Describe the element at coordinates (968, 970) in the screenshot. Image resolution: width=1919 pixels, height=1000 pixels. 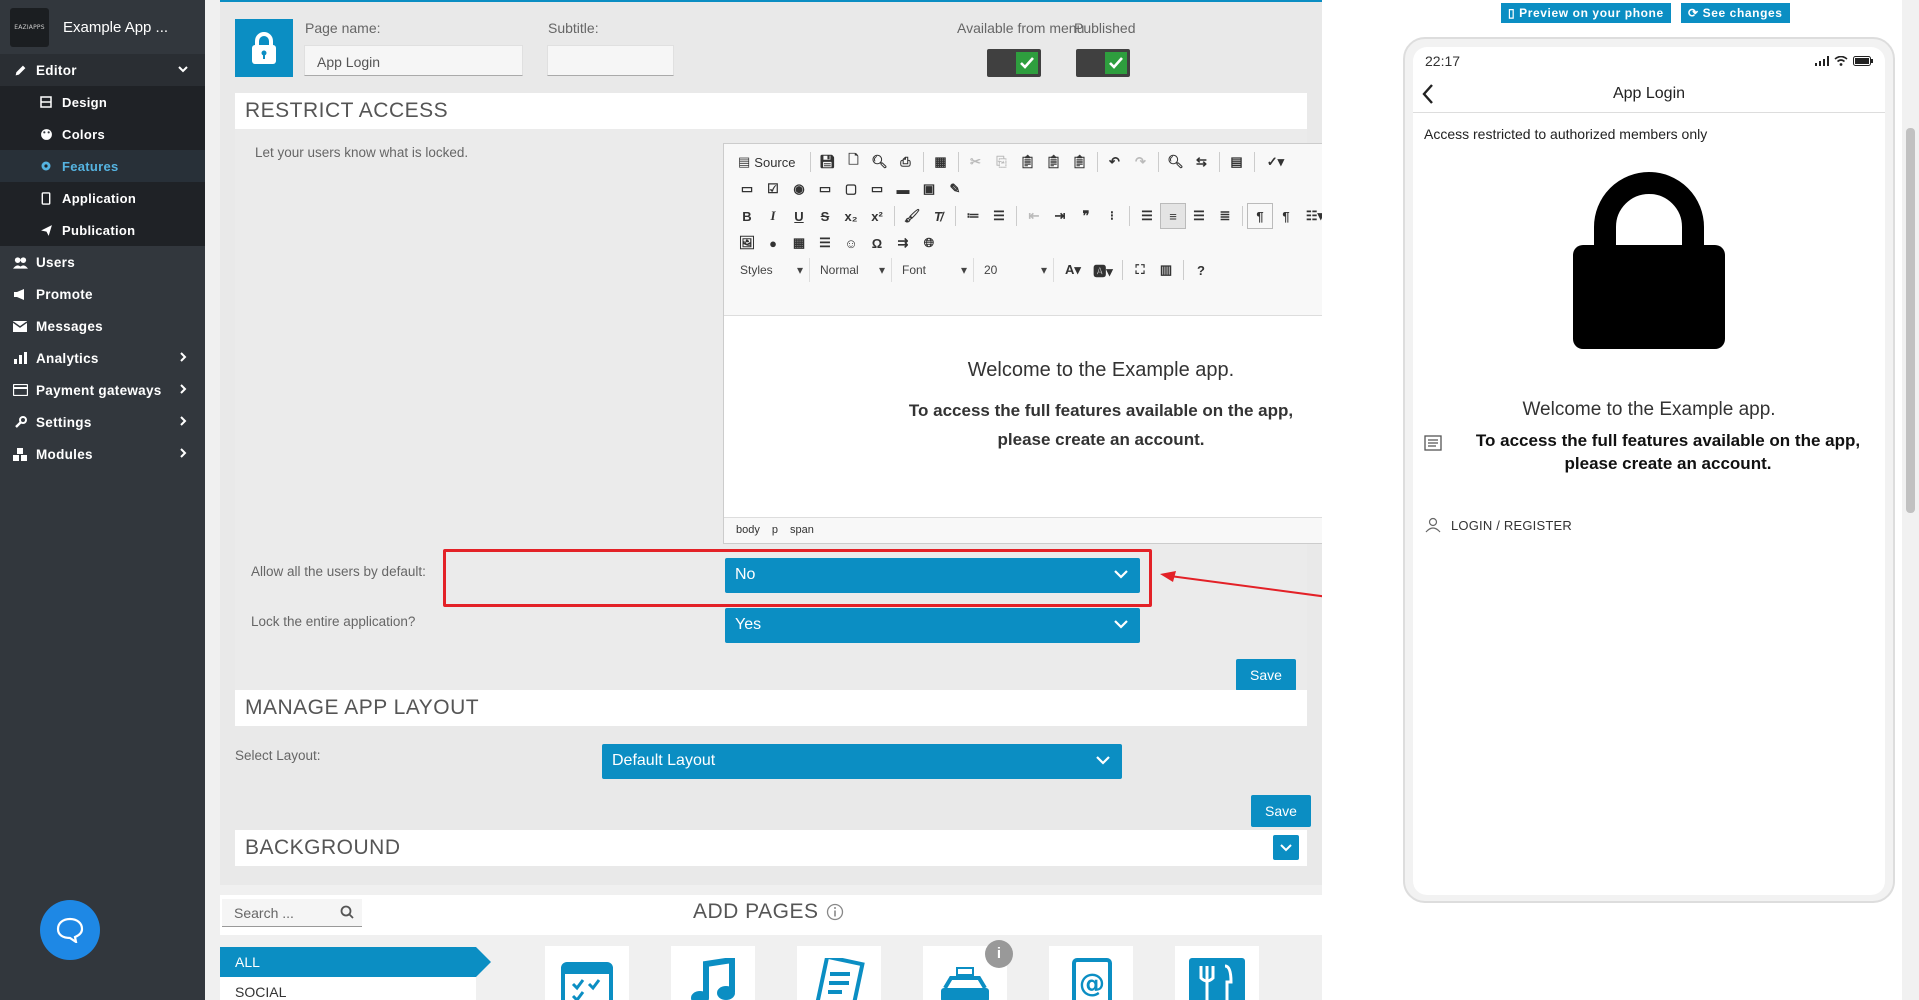
I see `page-tile-taxi: i` at that location.